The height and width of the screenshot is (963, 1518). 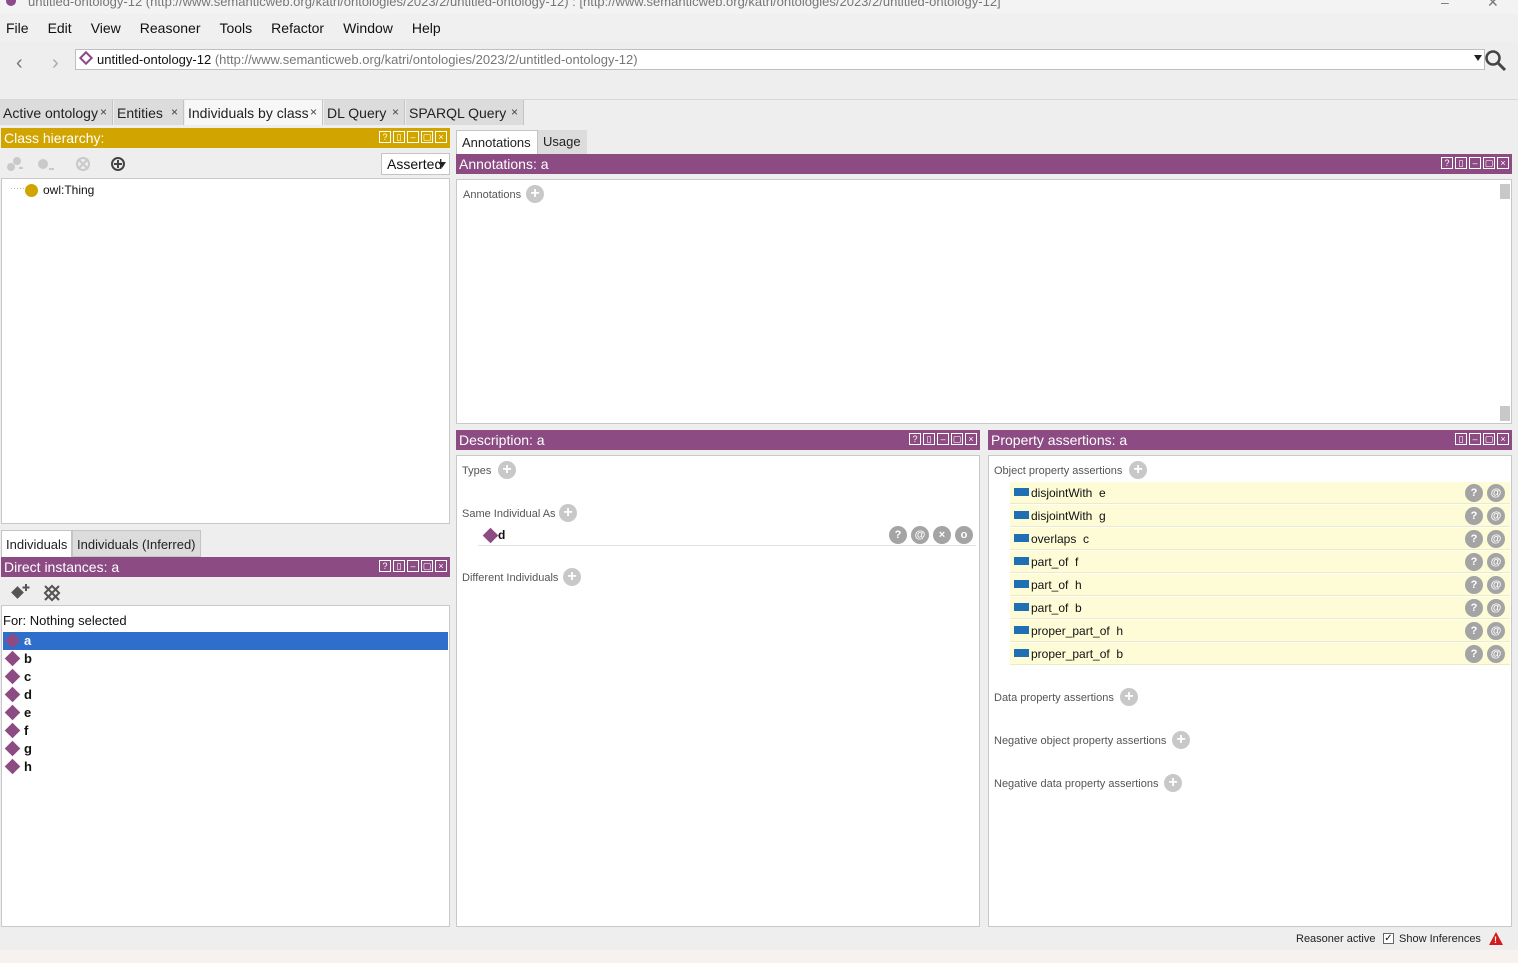 I want to click on same-individual-row: d ? @ × o, so click(x=727, y=535).